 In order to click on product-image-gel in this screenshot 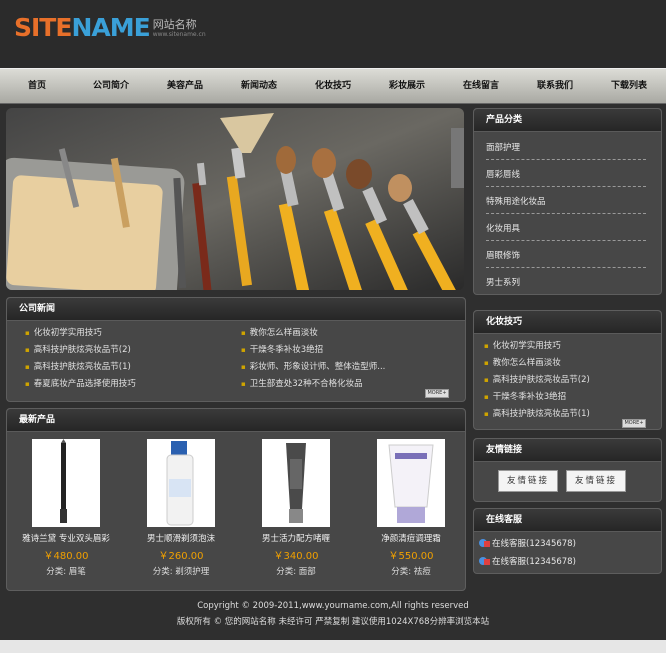, I will do `click(296, 483)`.